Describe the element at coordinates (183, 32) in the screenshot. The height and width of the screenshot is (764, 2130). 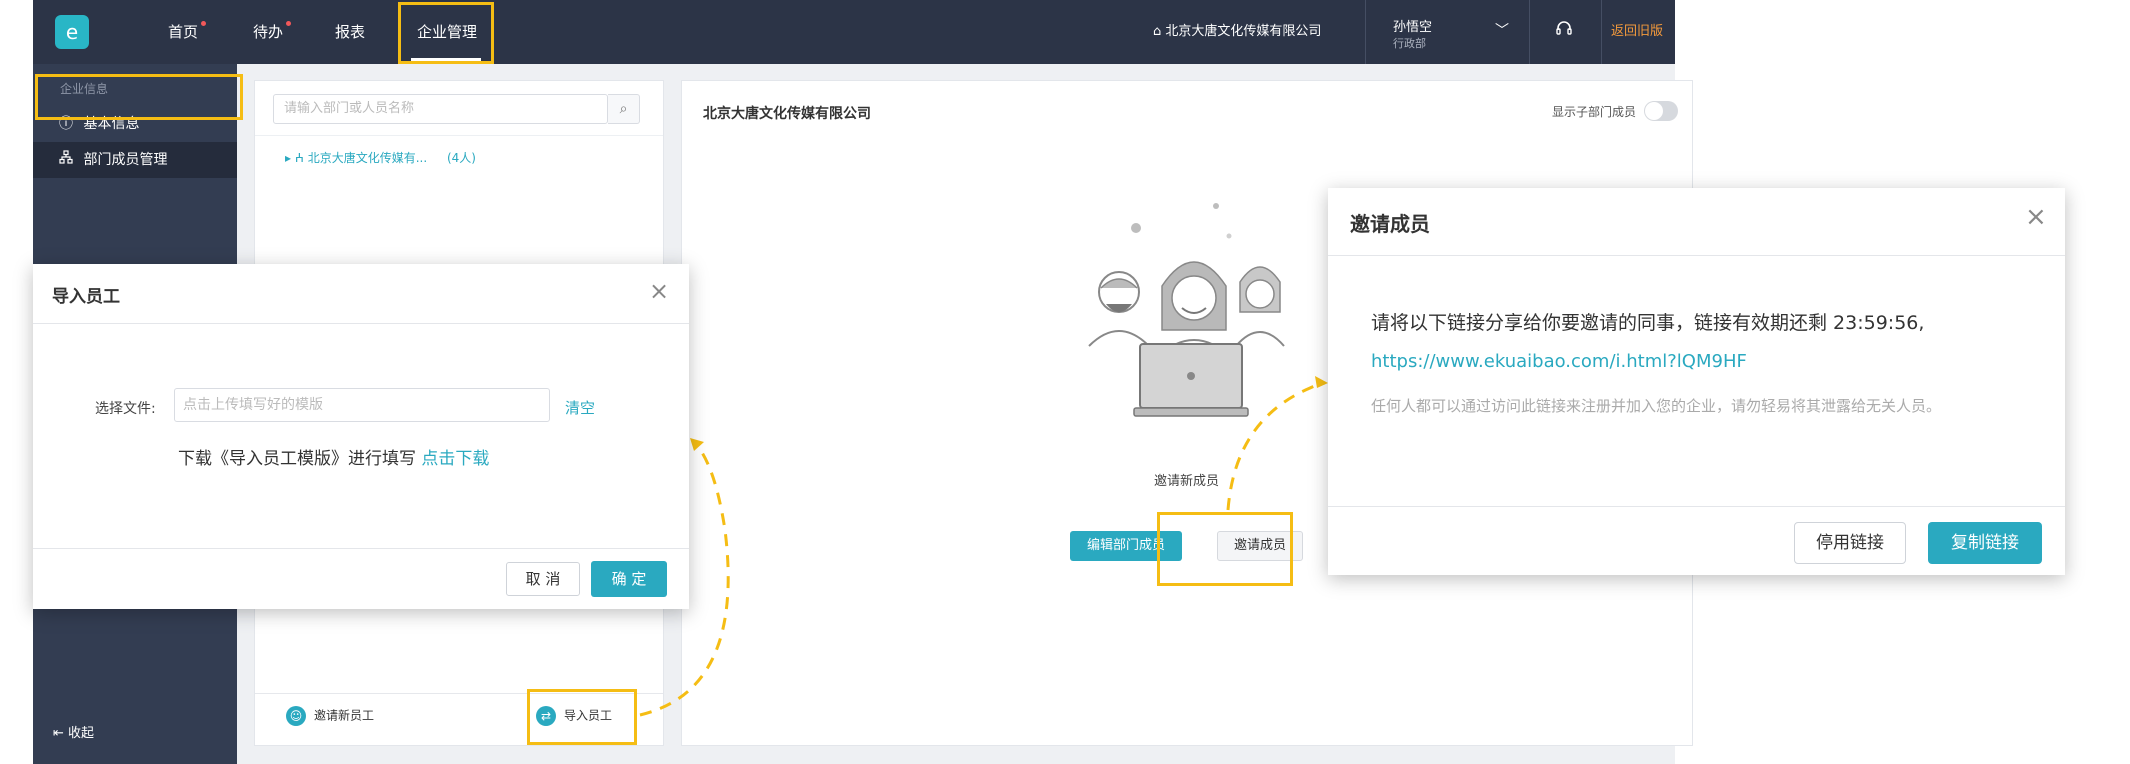
I see `nav-home-label: 首页` at that location.